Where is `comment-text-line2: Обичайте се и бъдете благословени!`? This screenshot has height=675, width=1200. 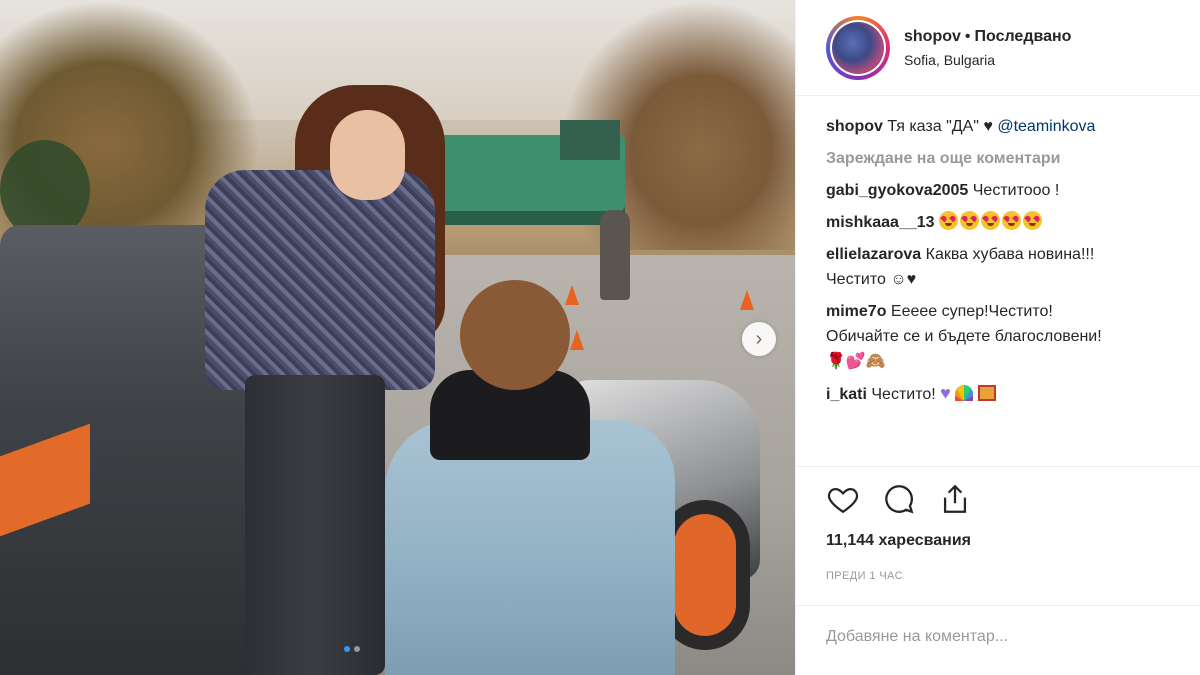 comment-text-line2: Обичайте се и бъдете благословени! is located at coordinates (964, 336).